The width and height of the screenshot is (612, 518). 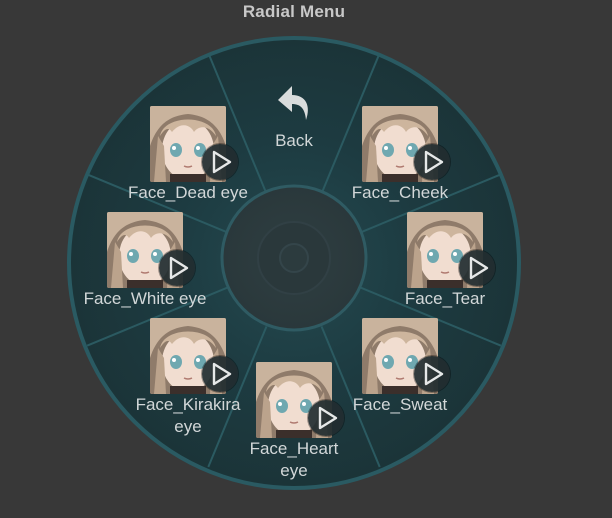 I want to click on menu-item-label: Face_Dead eye, so click(x=188, y=192).